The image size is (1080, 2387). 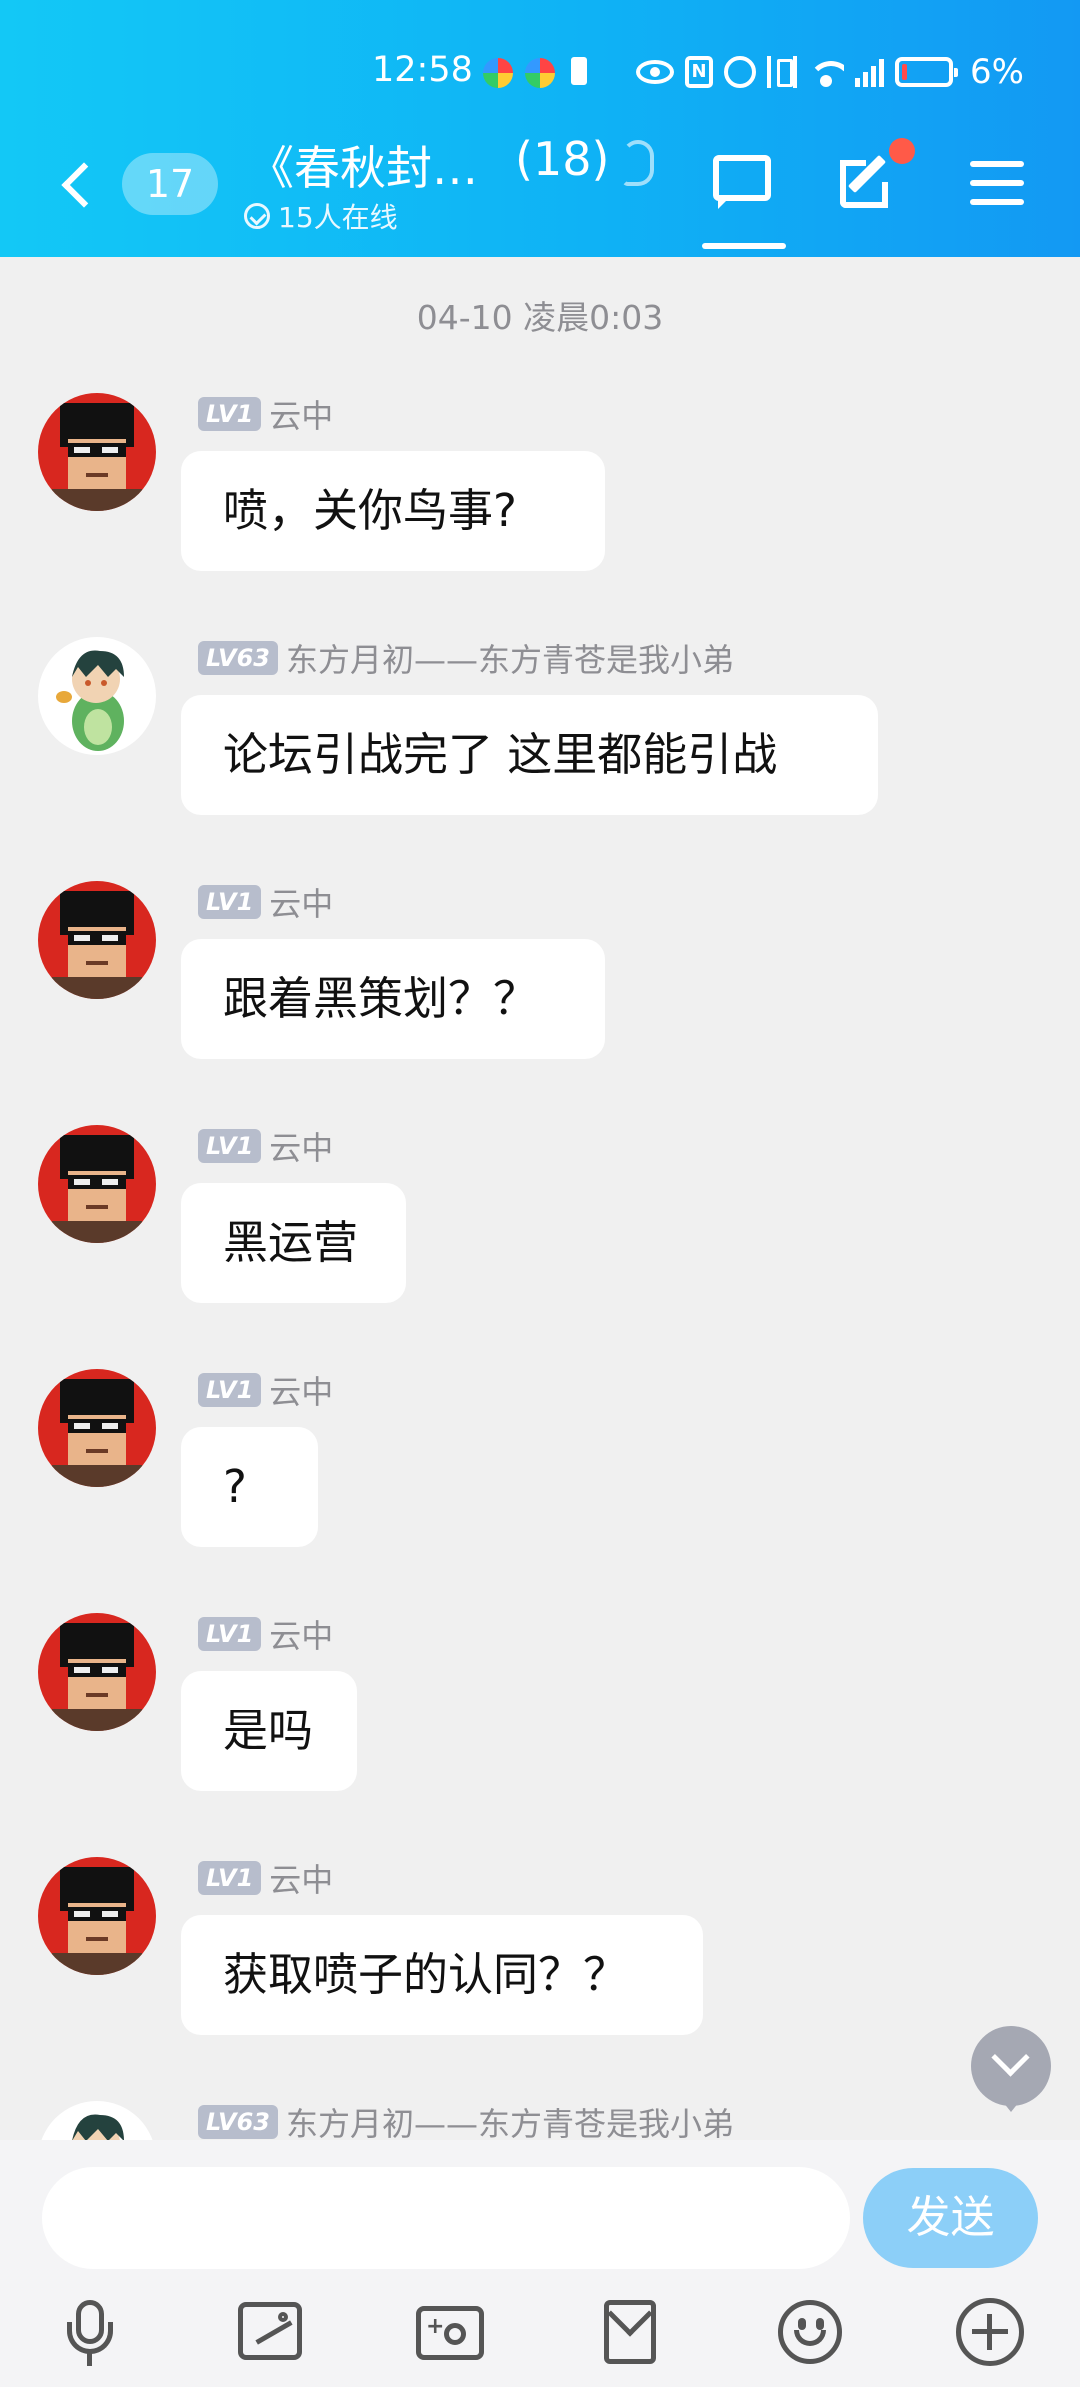 What do you see at coordinates (393, 511) in the screenshot?
I see `message-bubble: 喷，关你鸟事?` at bounding box center [393, 511].